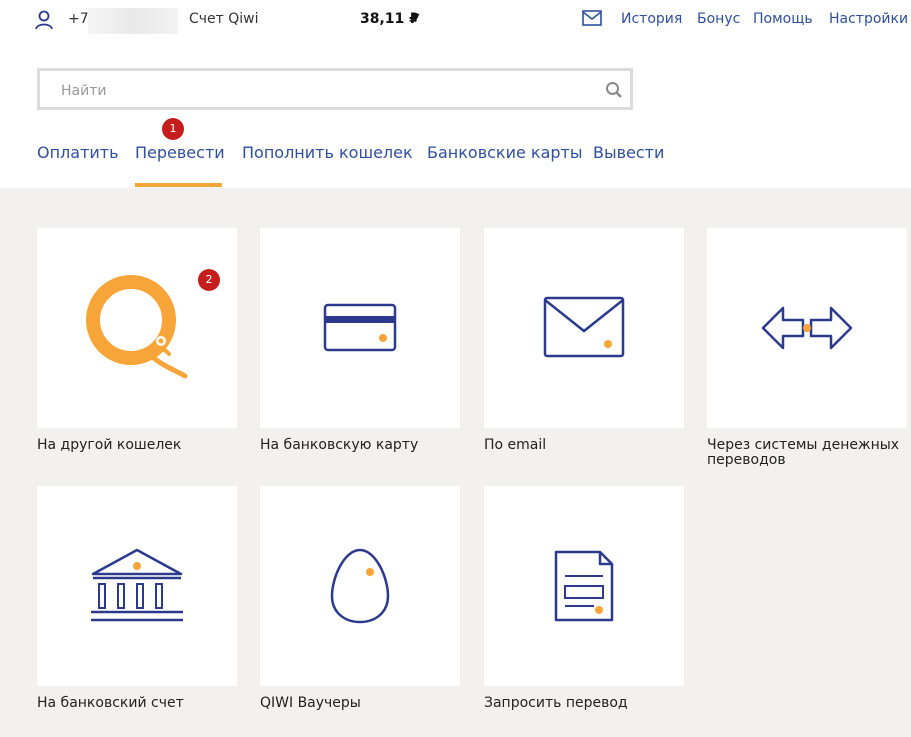 The image size is (911, 737). I want to click on bank-card-icon, so click(360, 327).